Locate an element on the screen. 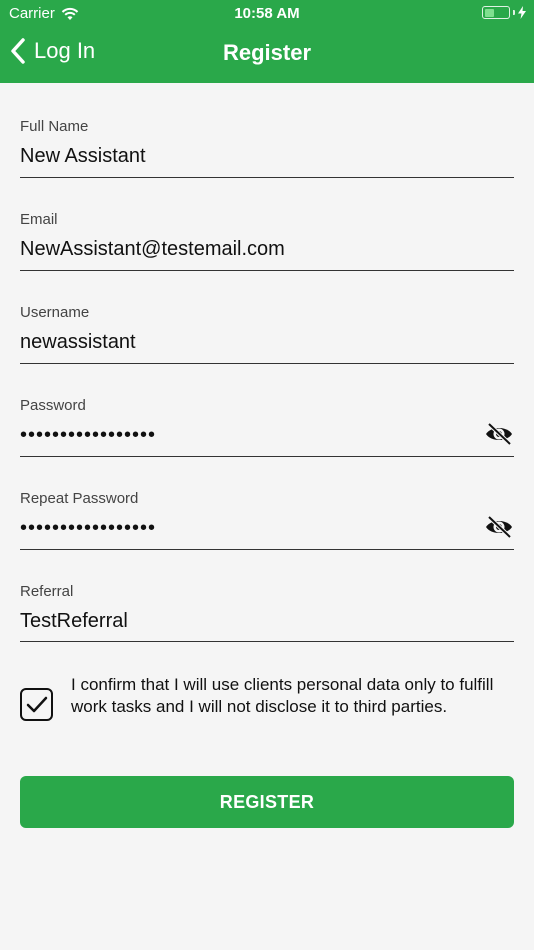 This screenshot has width=534, height=950. password-underline is located at coordinates (267, 456).